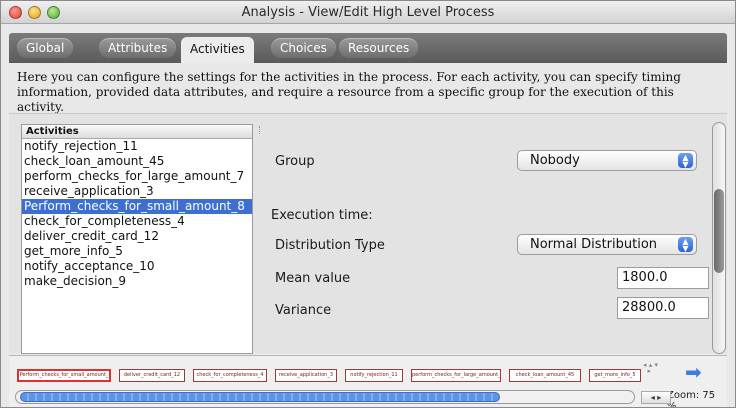 The width and height of the screenshot is (736, 408). I want to click on activity-list-item: notify_acceptance_10, so click(137, 266).